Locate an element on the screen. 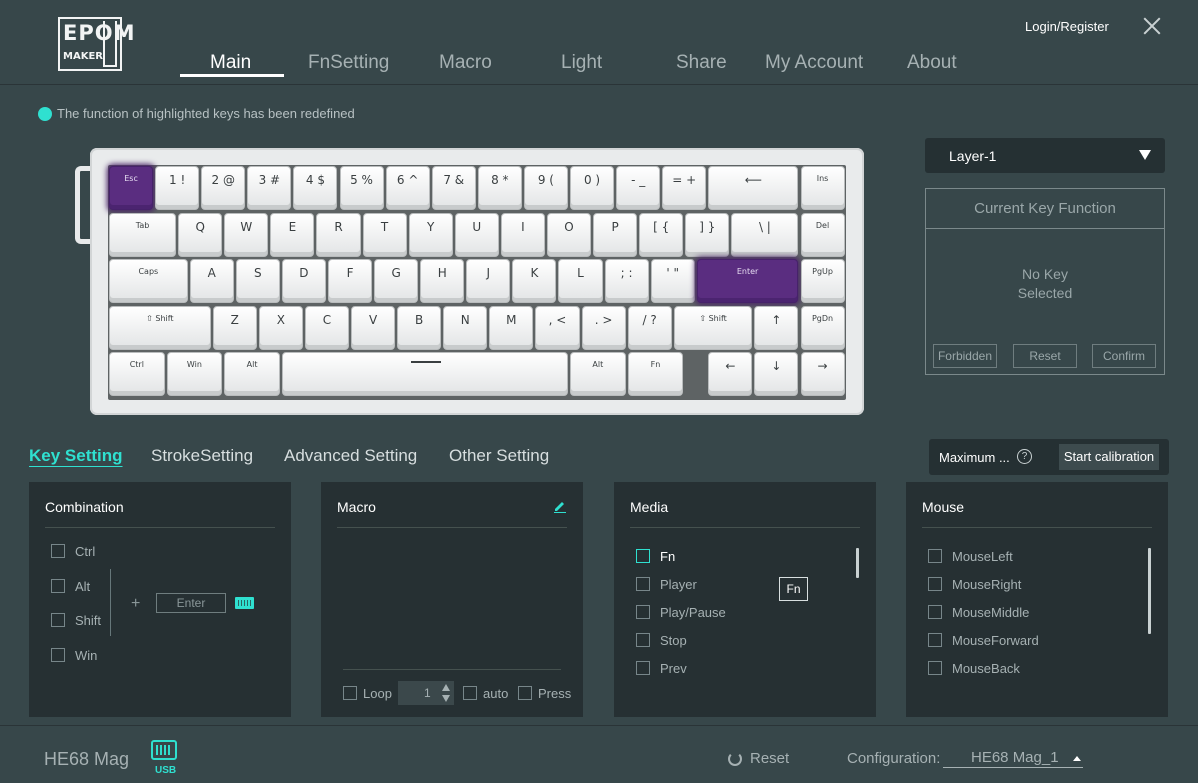 This screenshot has width=1198, height=783. key-win: Win is located at coordinates (194, 374).